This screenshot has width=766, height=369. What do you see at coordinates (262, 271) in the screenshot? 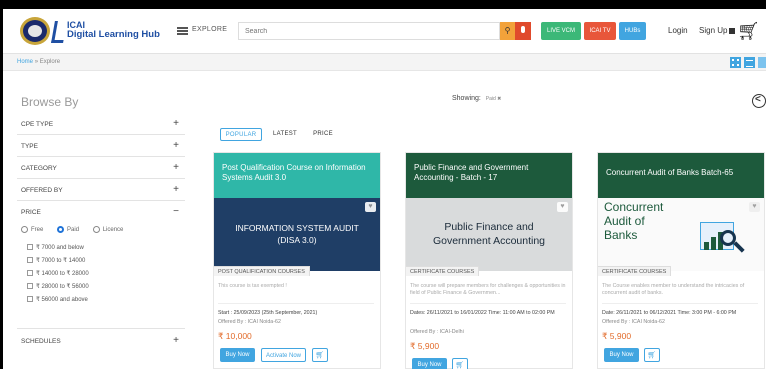
I see `course-category: POST QUALIFICATION COURSES` at bounding box center [262, 271].